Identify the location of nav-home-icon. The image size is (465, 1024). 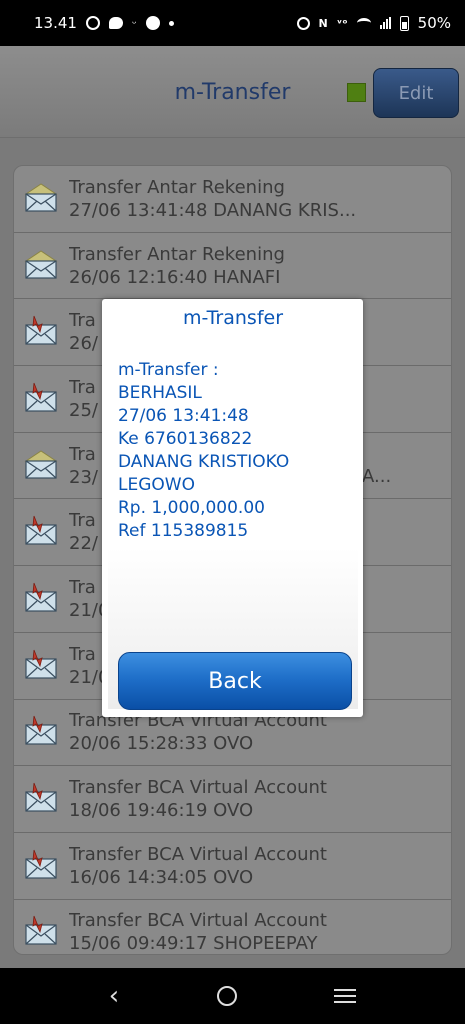
(226, 996).